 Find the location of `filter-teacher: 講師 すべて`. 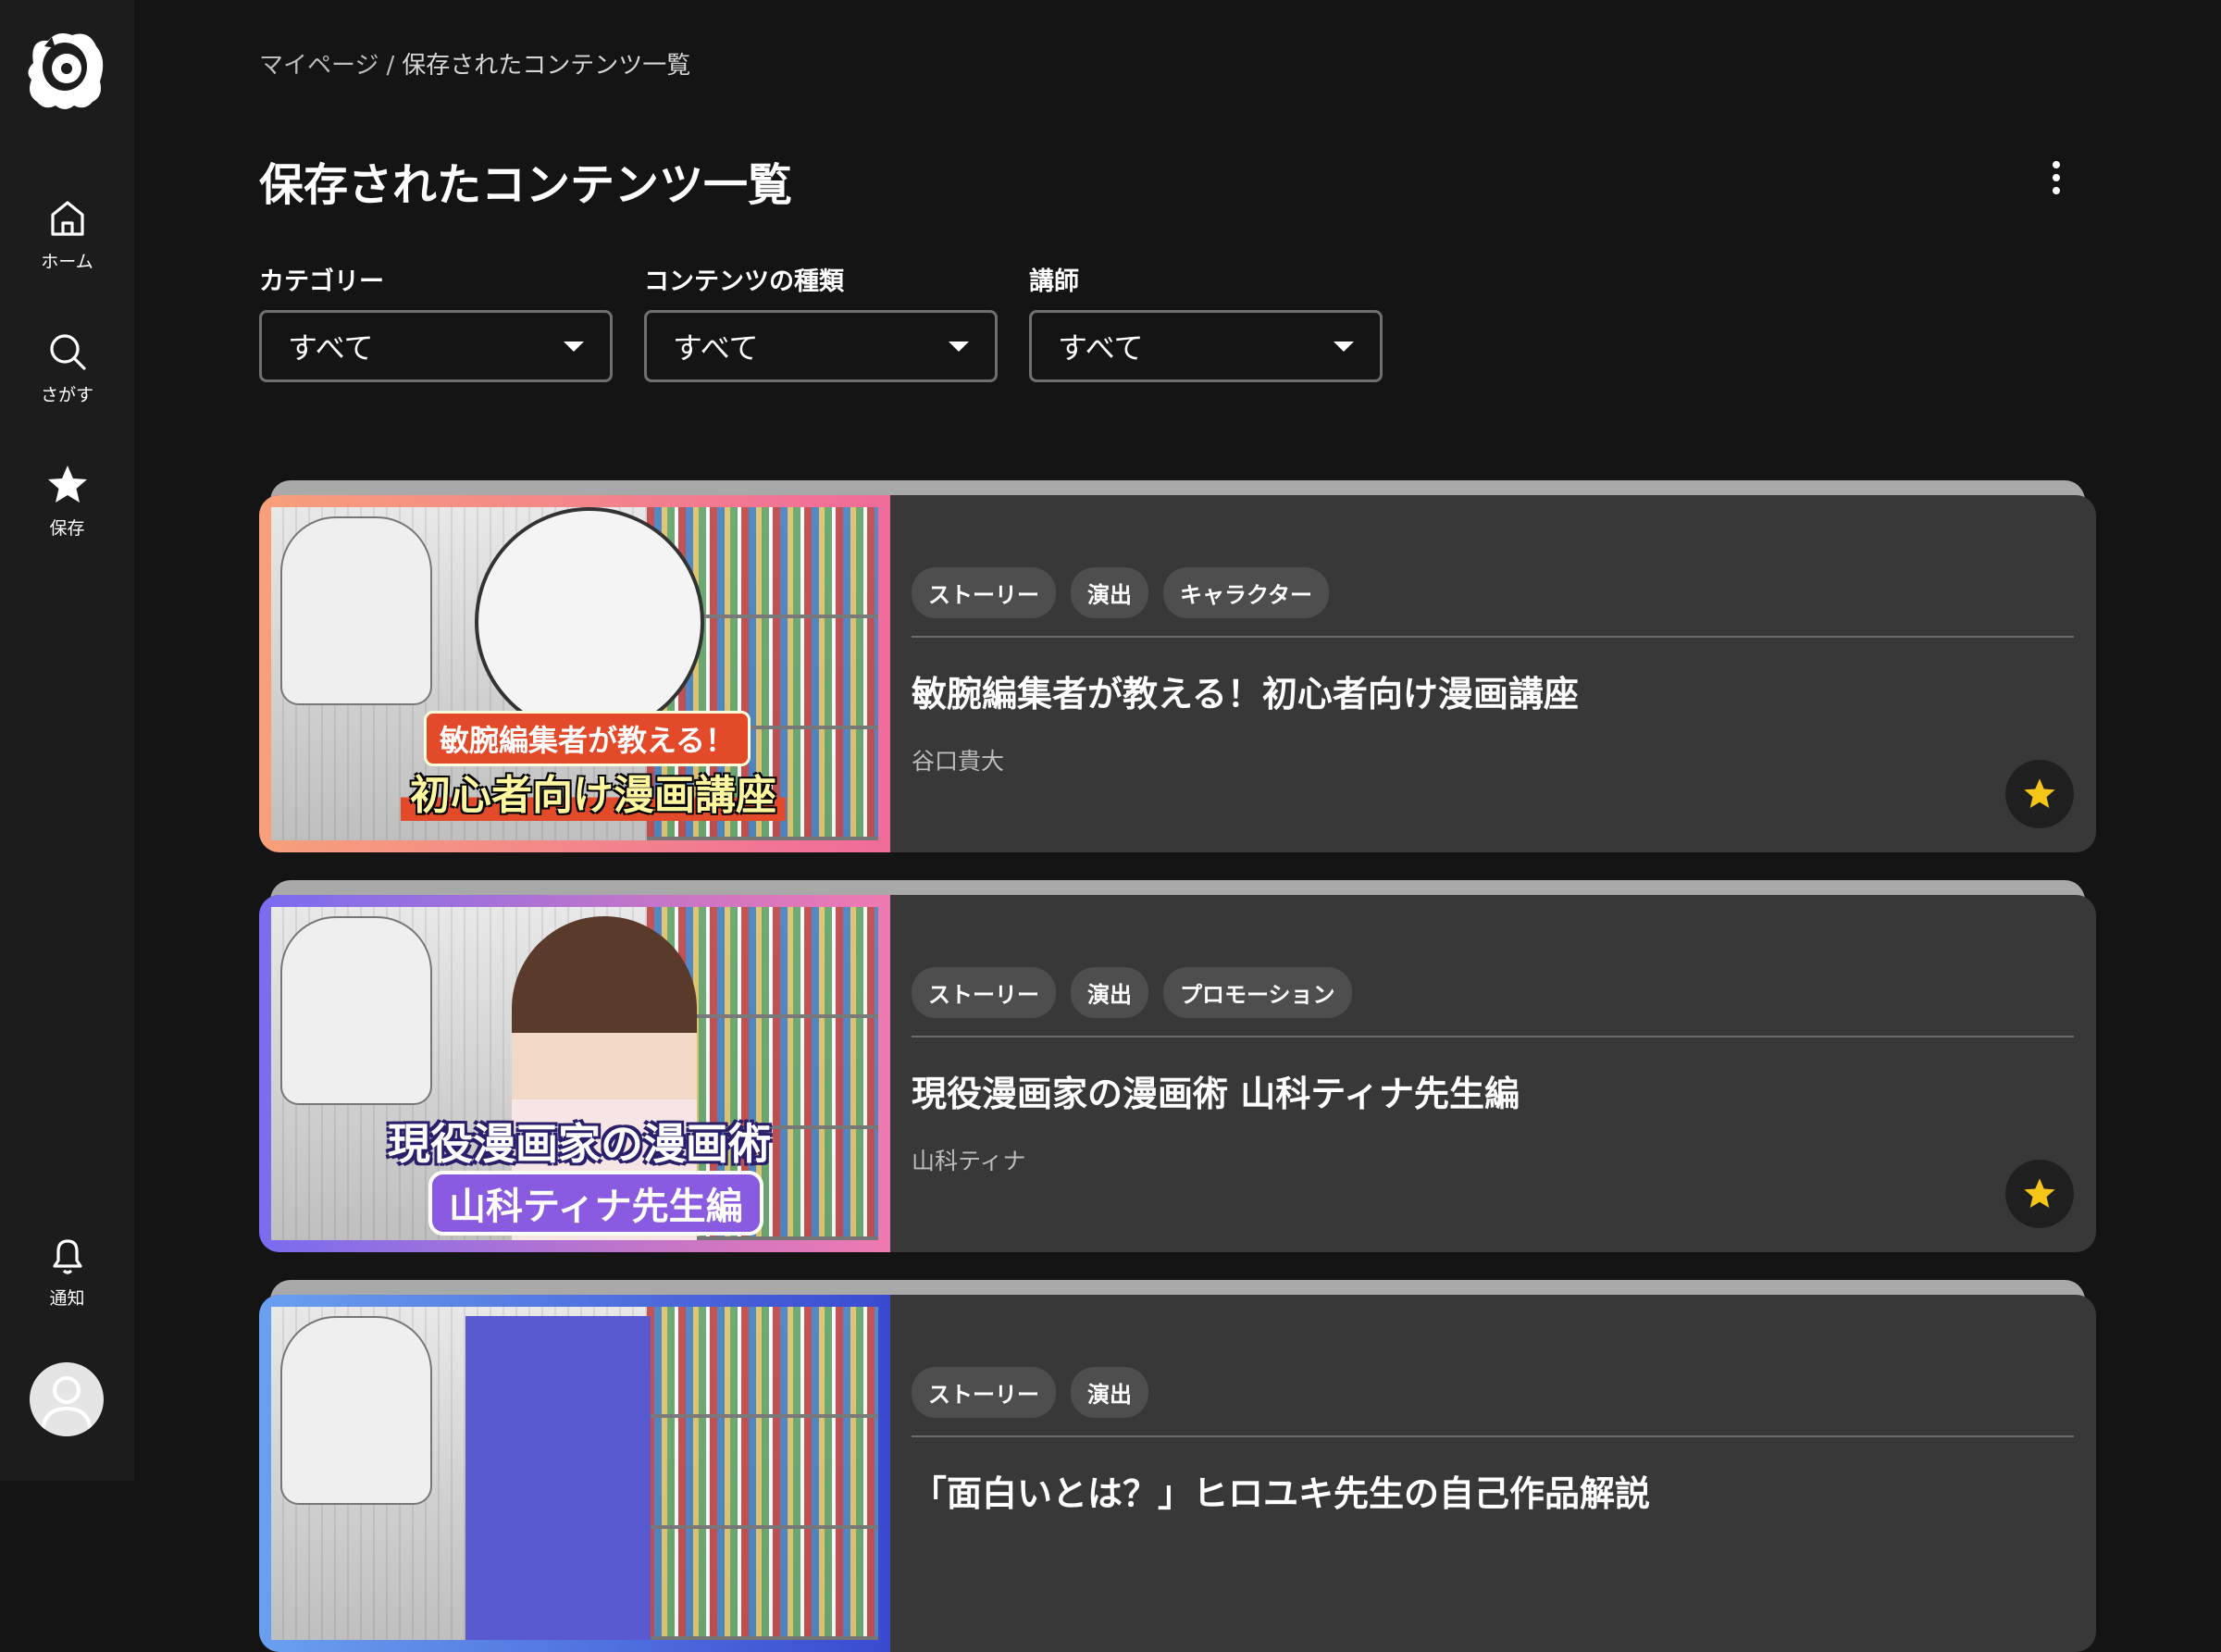

filter-teacher: 講師 すべて is located at coordinates (1206, 321).